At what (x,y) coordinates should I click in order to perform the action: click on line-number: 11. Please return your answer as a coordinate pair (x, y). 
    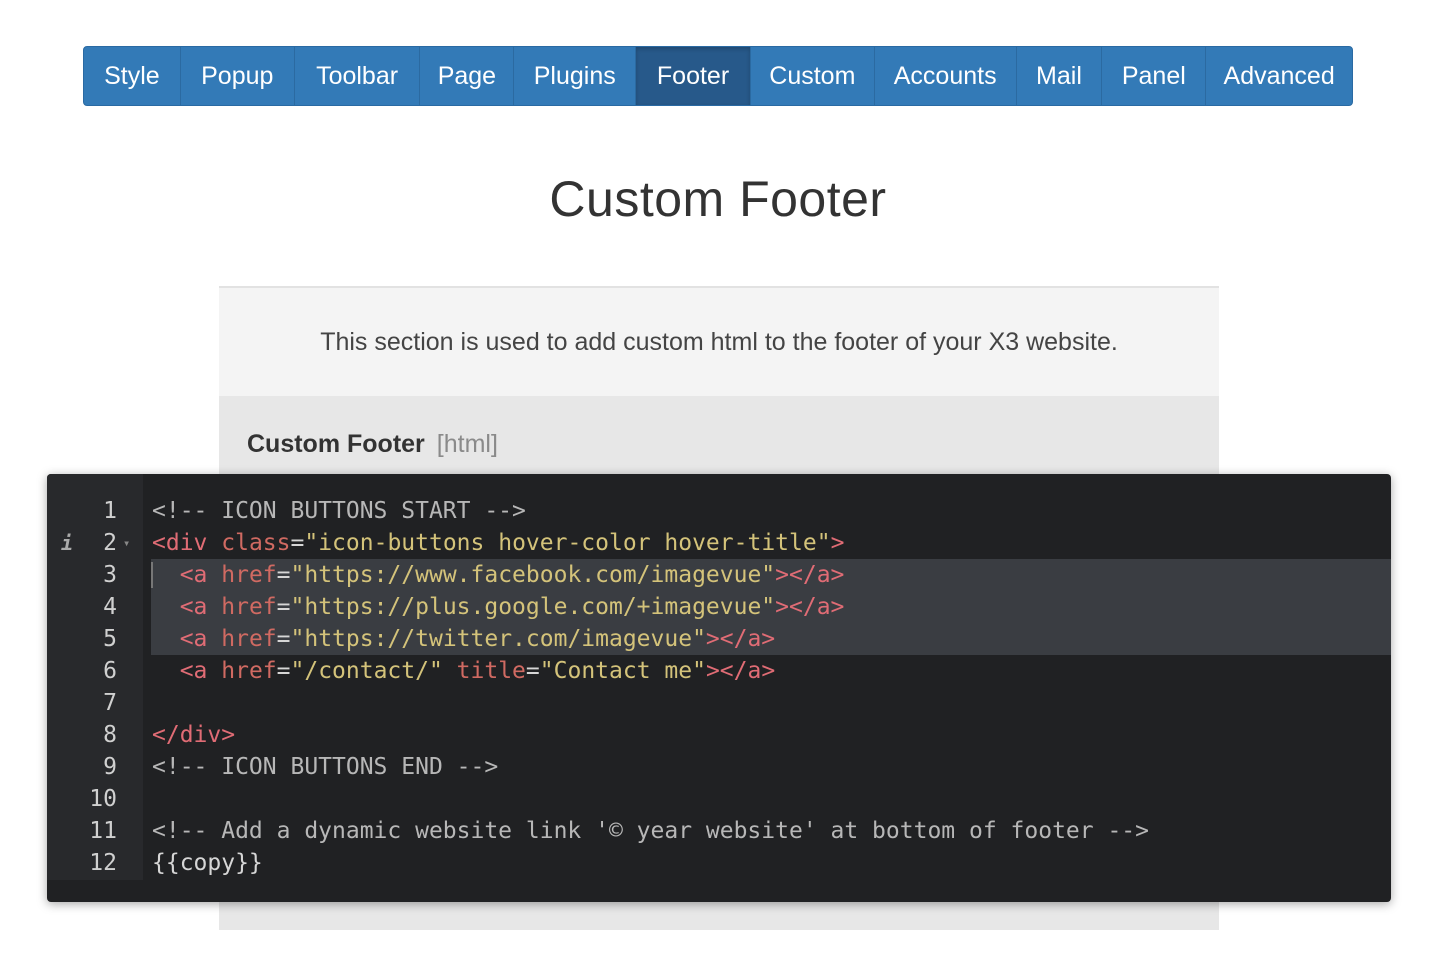
    Looking at the image, I should click on (103, 831).